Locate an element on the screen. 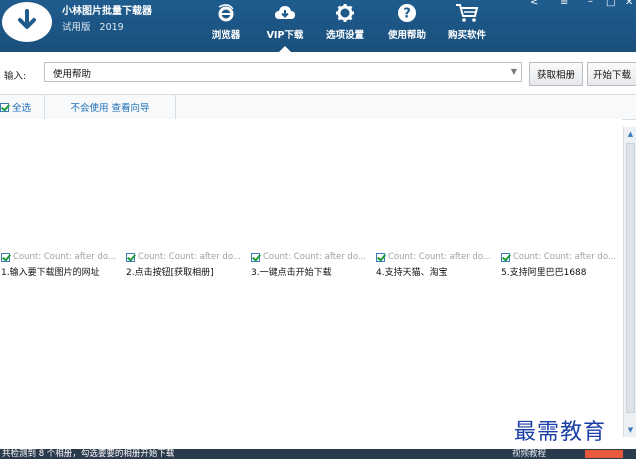  item-label: 1.输入要下载图片的网址 is located at coordinates (50, 273).